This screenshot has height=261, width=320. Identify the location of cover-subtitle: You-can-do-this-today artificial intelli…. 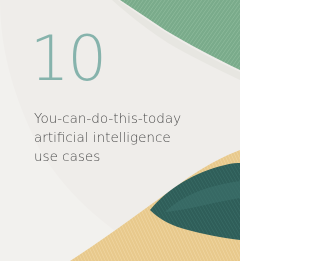
(119, 138).